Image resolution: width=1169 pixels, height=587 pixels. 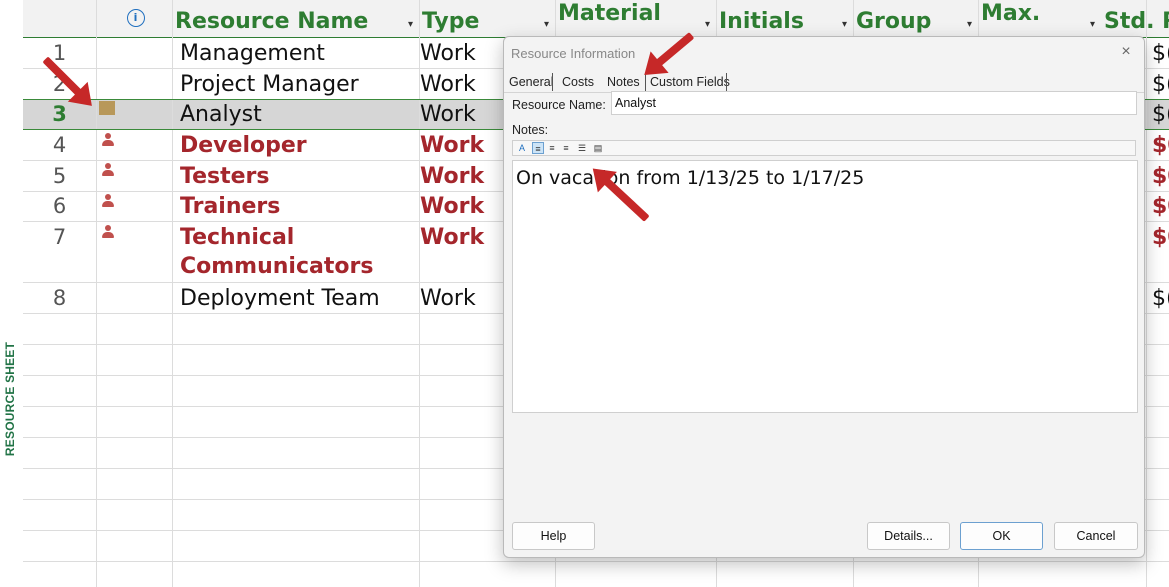 I want to click on view-label: RESOURCE SHEET, so click(x=10, y=399).